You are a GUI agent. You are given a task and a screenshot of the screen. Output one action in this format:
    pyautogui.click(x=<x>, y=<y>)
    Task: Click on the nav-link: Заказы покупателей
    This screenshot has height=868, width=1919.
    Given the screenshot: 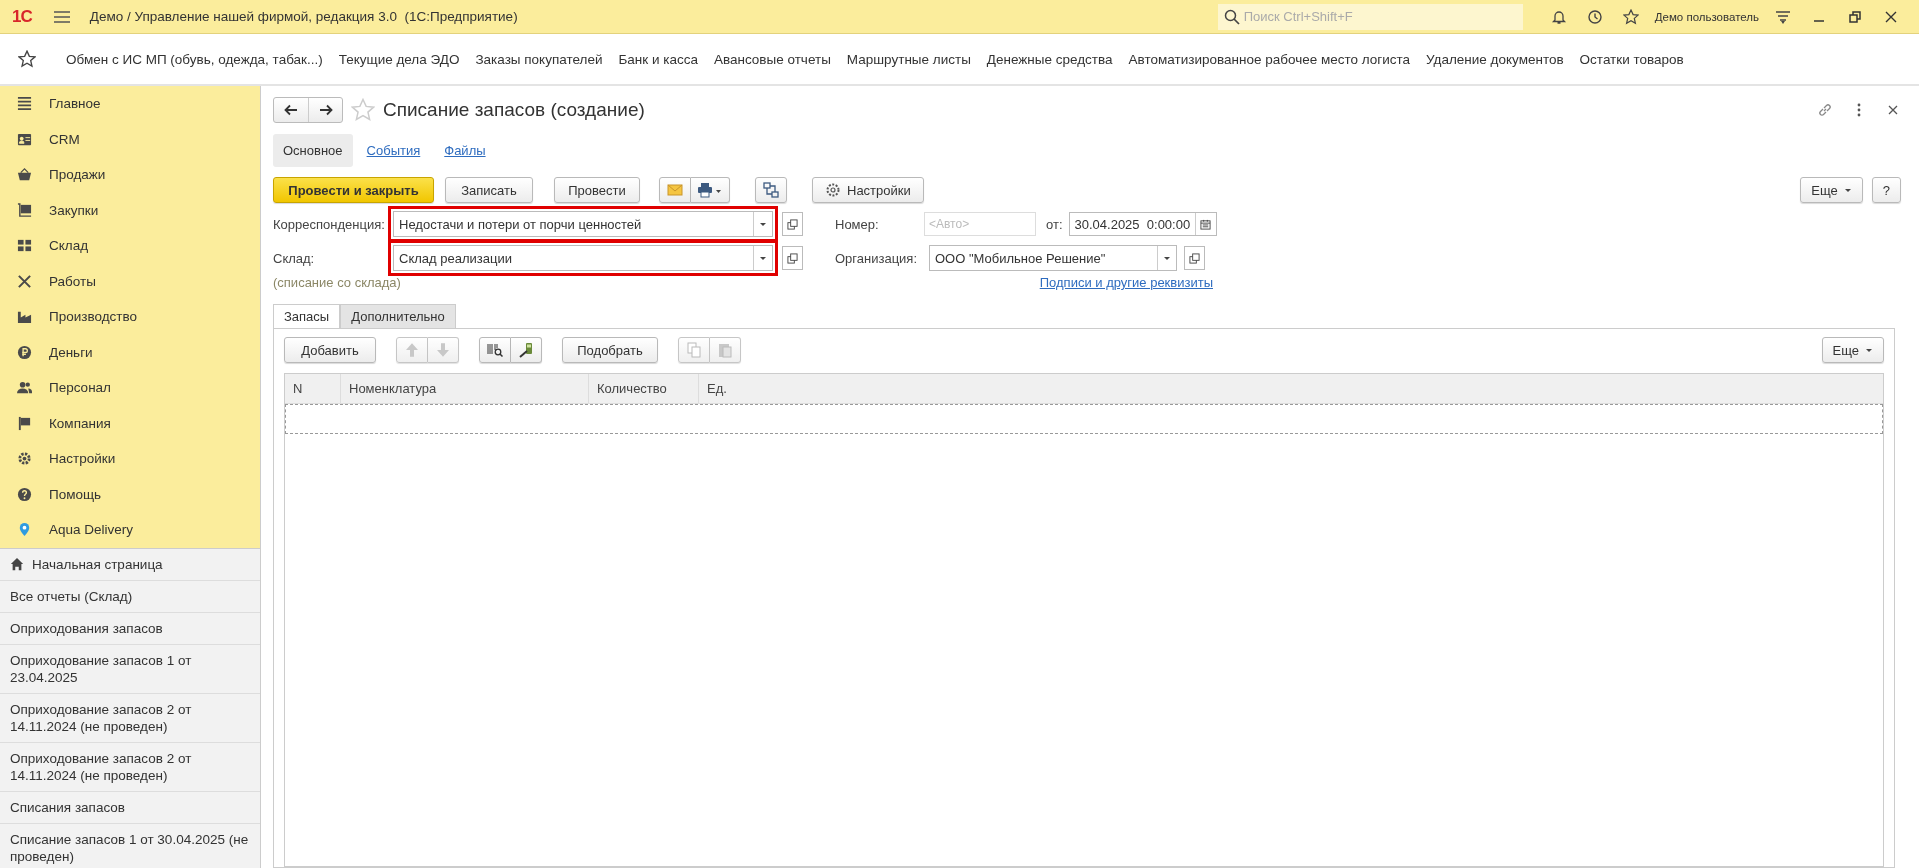 What is the action you would take?
    pyautogui.click(x=539, y=59)
    